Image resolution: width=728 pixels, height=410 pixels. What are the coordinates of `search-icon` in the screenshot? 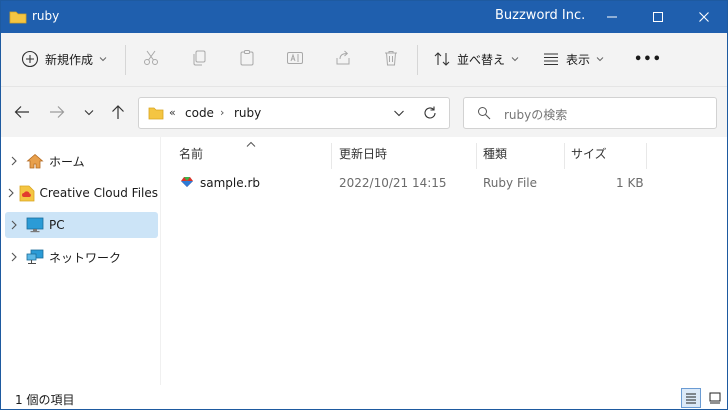 It's located at (484, 114).